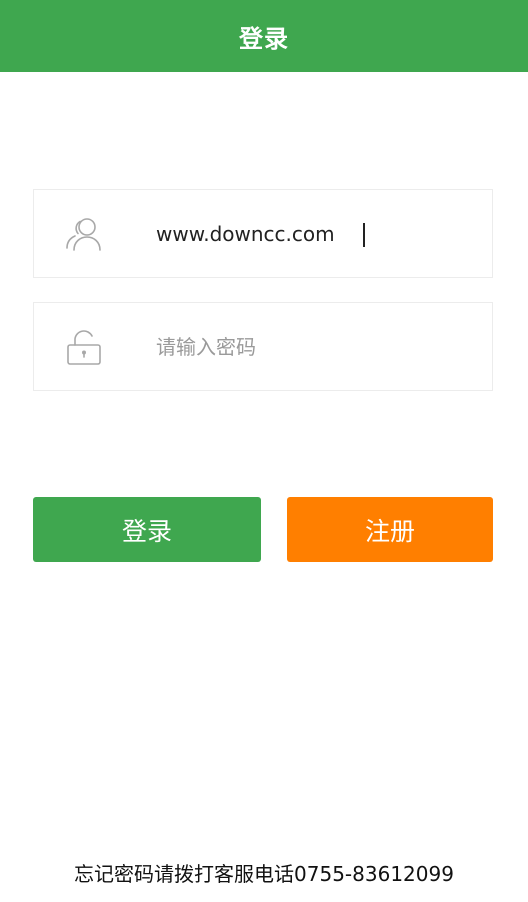 Image resolution: width=528 pixels, height=902 pixels. Describe the element at coordinates (316, 233) in the screenshot. I see `username-input` at that location.